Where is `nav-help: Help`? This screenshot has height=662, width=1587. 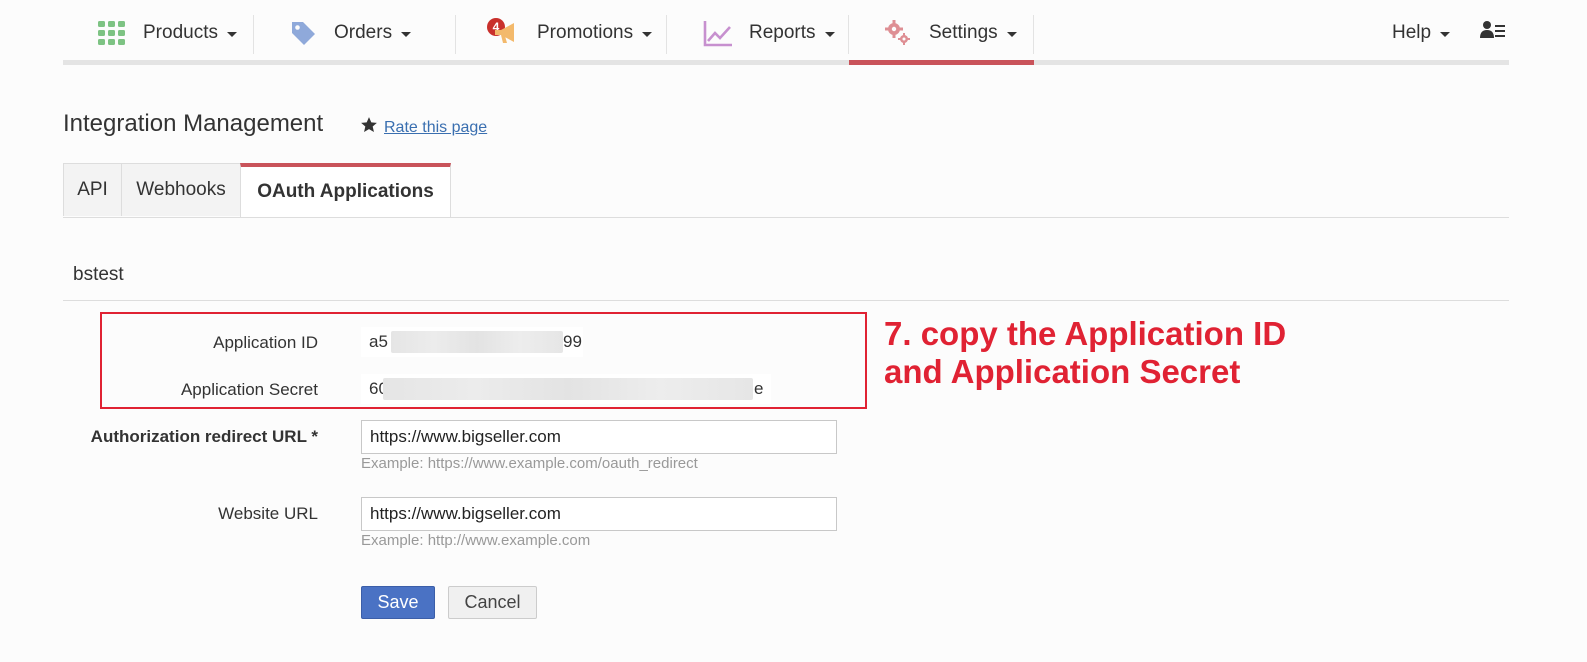
nav-help: Help is located at coordinates (1421, 33).